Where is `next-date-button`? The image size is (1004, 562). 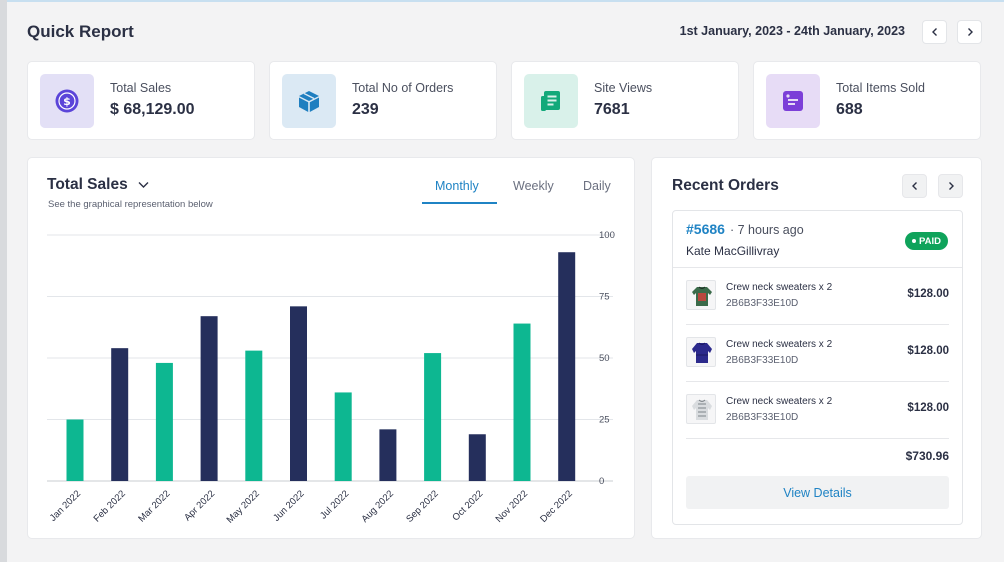
next-date-button is located at coordinates (969, 32).